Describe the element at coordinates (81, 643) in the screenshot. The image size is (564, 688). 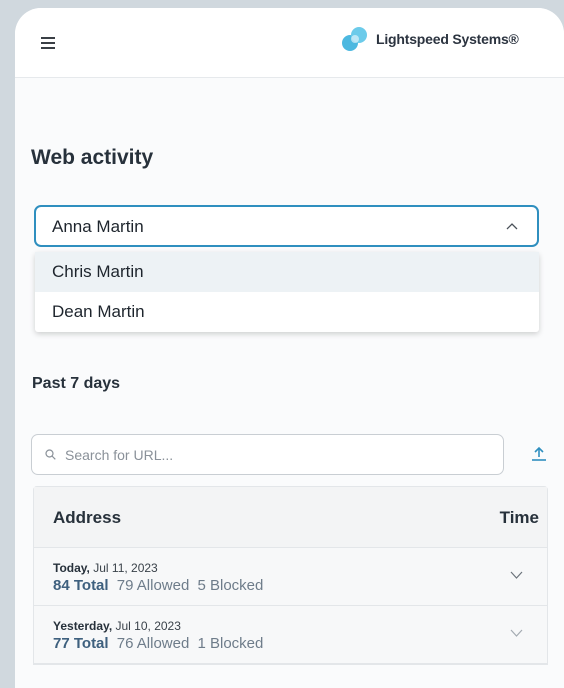
I see `row-total: 77 Total` at that location.